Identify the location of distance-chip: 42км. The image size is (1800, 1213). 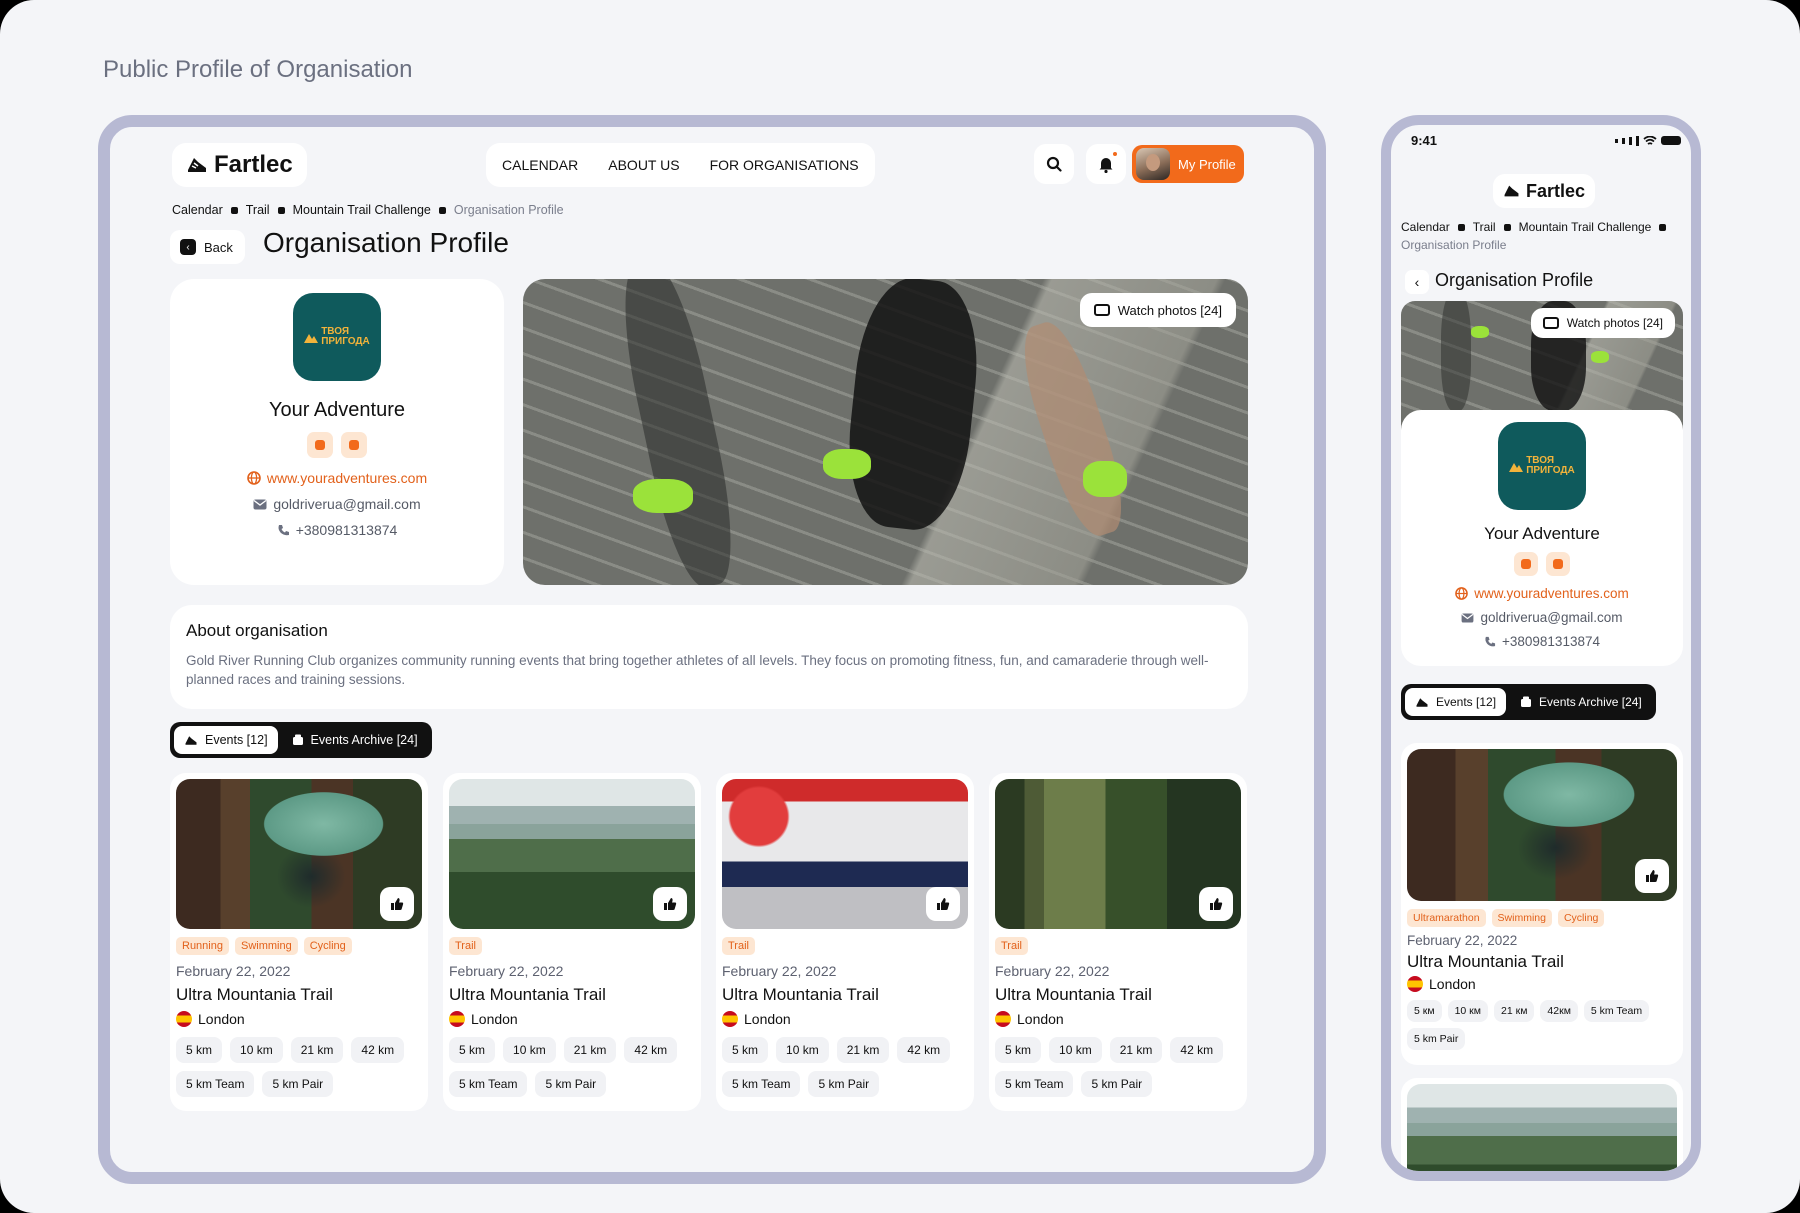
(1559, 1011).